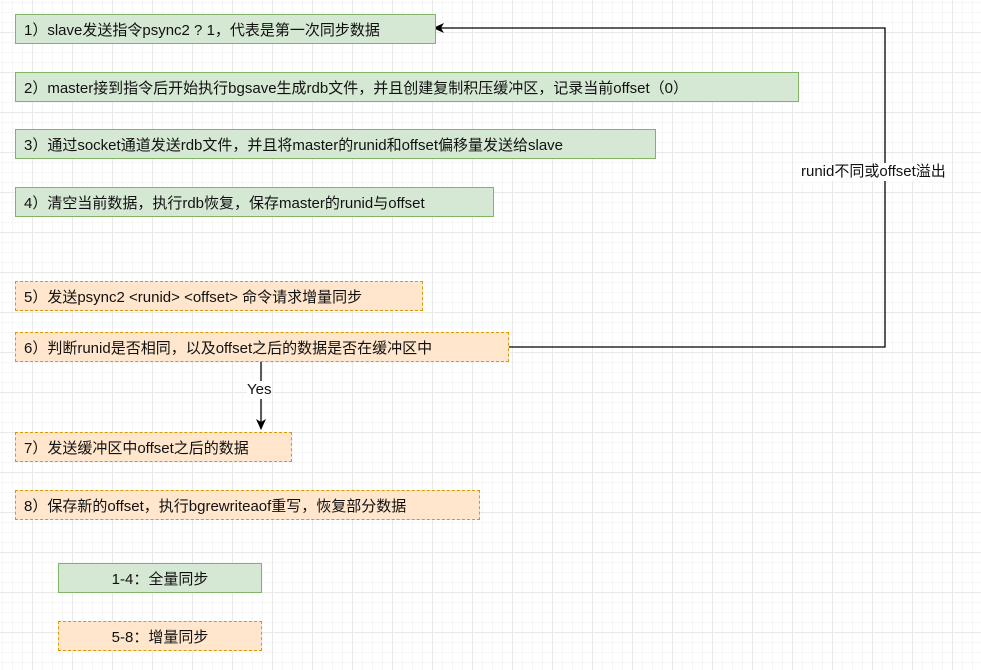 This screenshot has height=670, width=981. Describe the element at coordinates (225, 29) in the screenshot. I see `step-1-psync-first-sync: 1）slave发送指令psync2 ? 1，代表是第一次同步数据` at that location.